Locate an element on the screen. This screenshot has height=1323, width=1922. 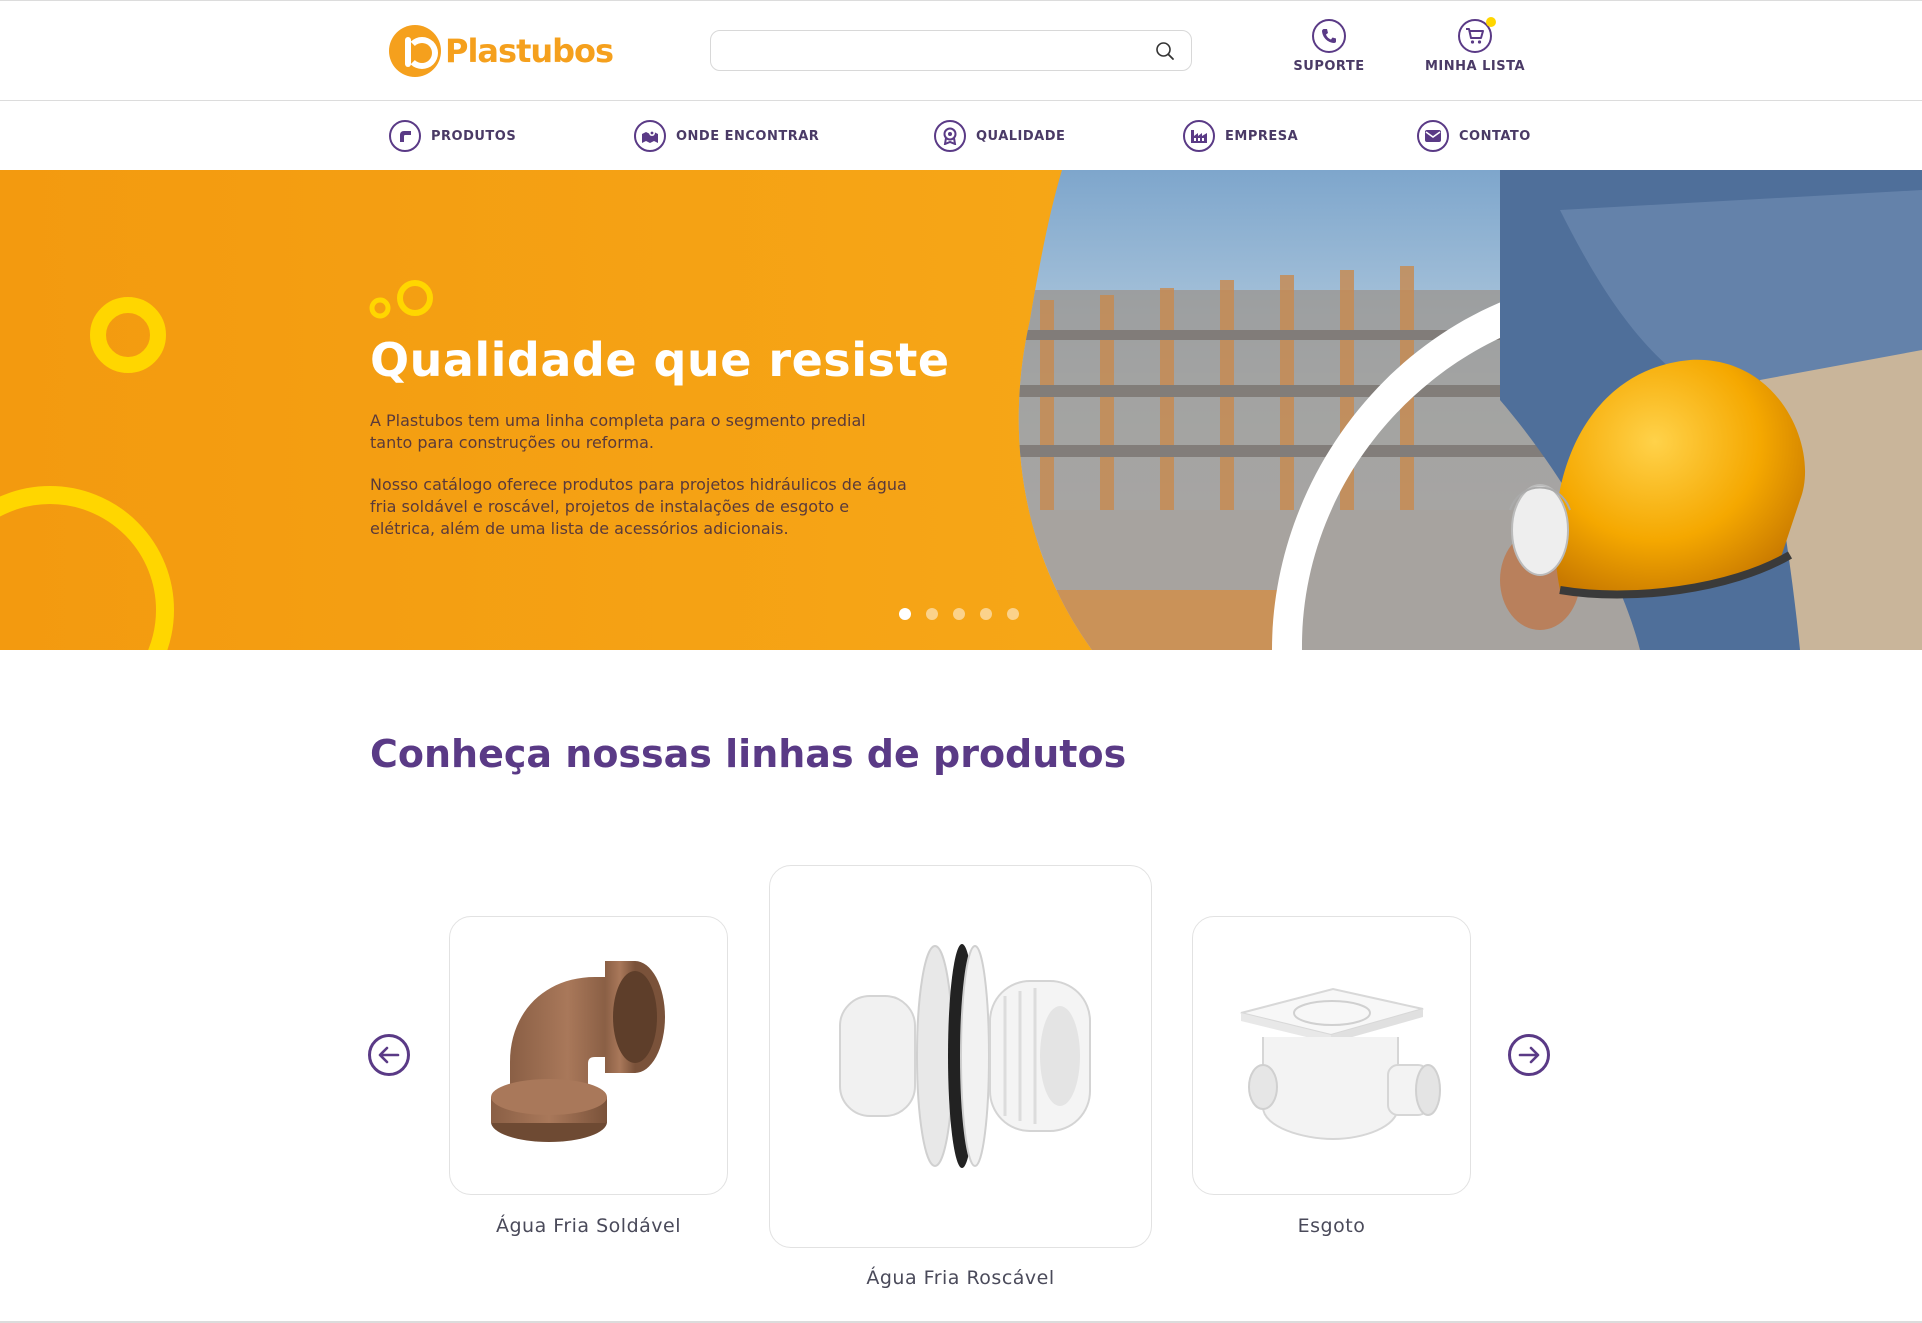
decor-ring-large is located at coordinates (87, 568).